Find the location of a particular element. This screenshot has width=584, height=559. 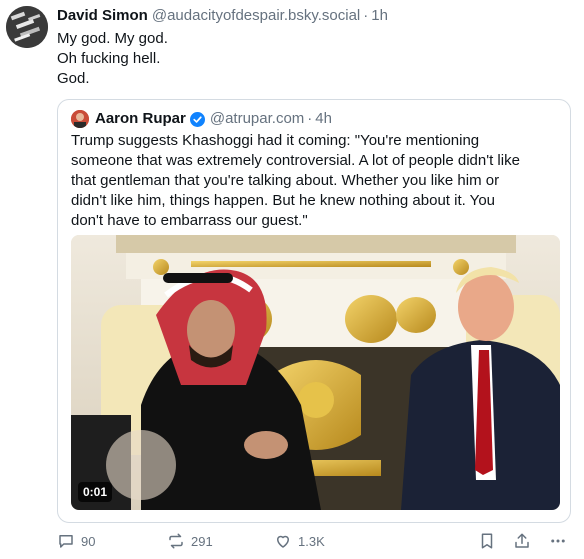

repost-count: 291 is located at coordinates (202, 541).